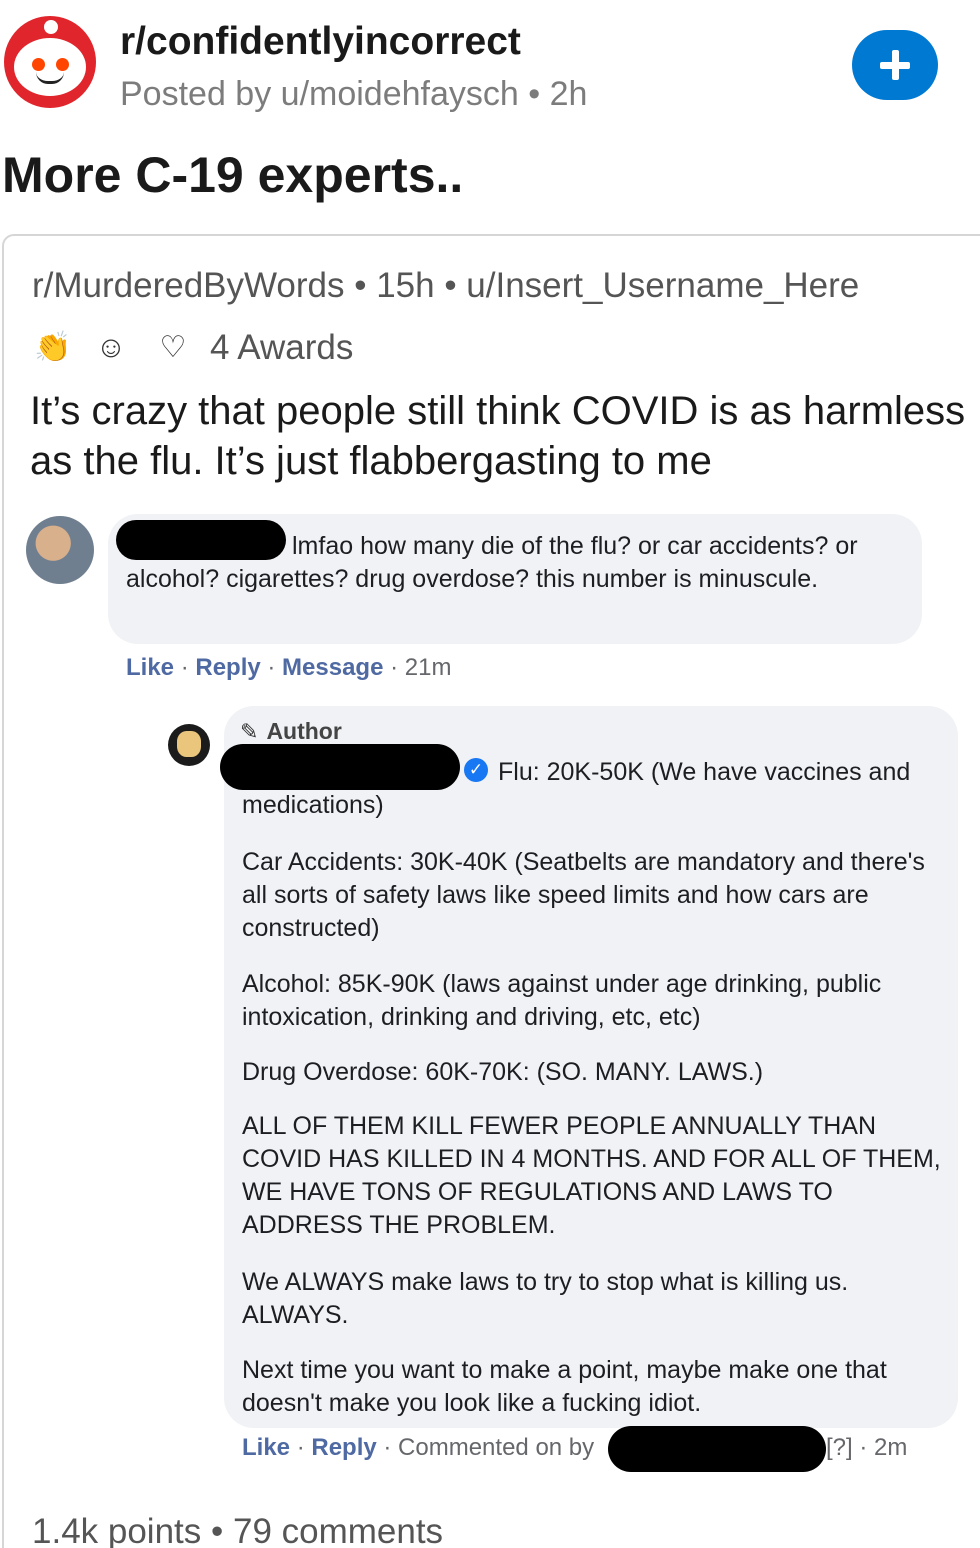  What do you see at coordinates (38, 64) in the screenshot?
I see `left-eye` at bounding box center [38, 64].